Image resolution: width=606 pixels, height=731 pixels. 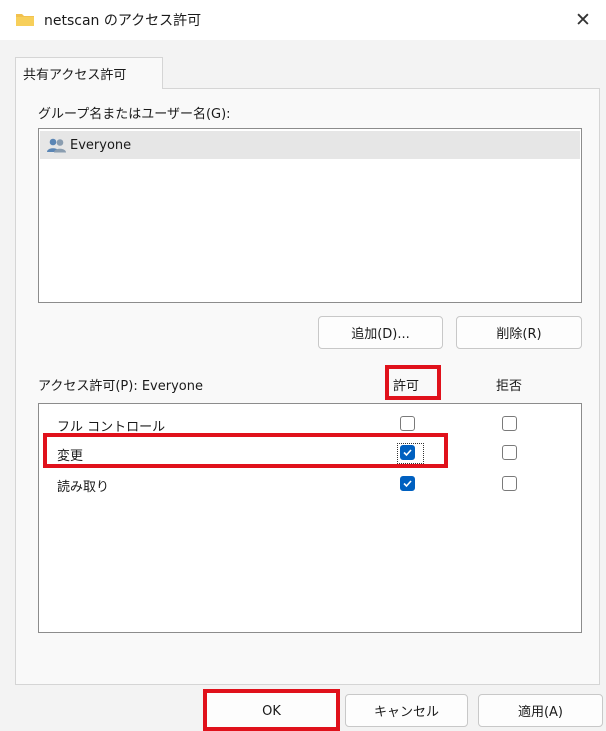 I want to click on ok-button: OK, so click(x=271, y=711).